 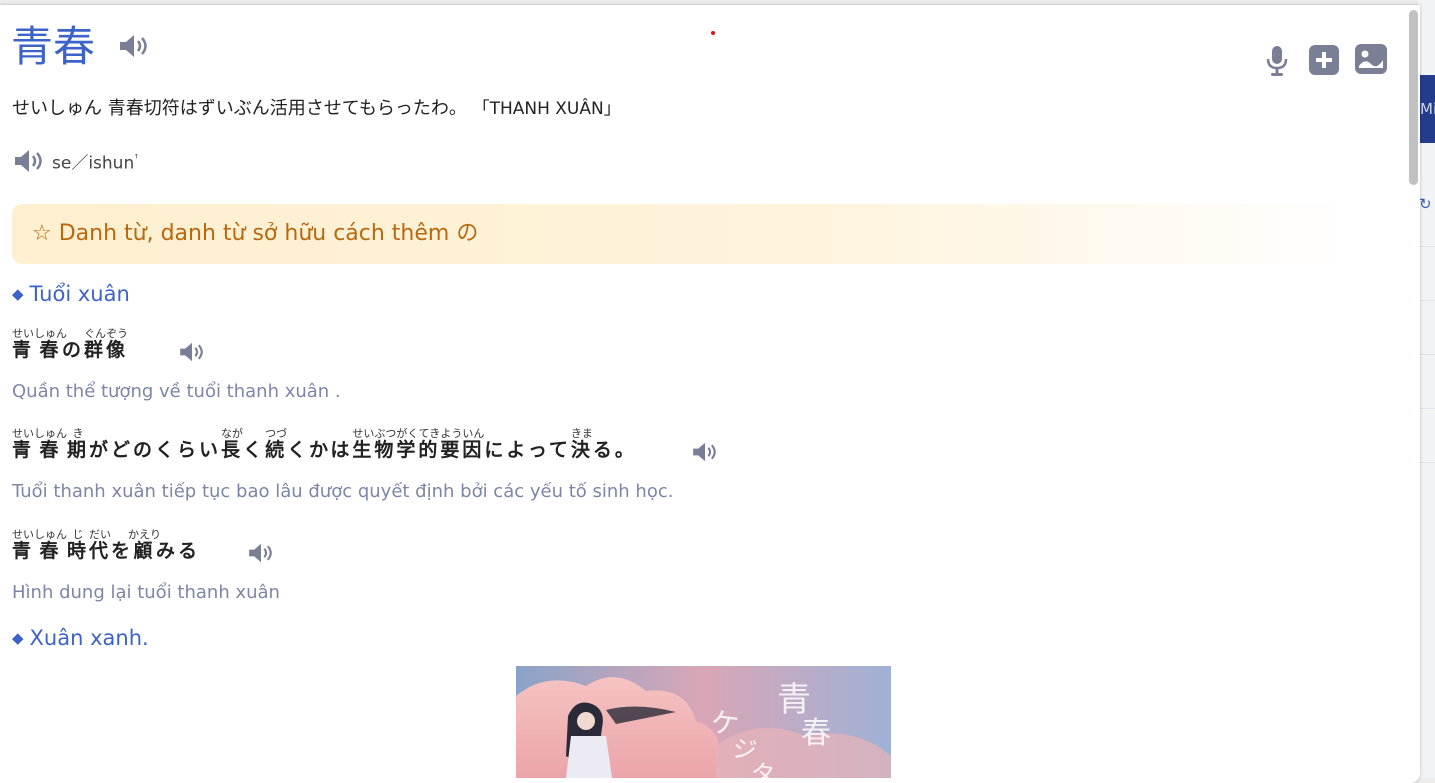 I want to click on kana-reading: せいしゅん, so click(x=57, y=108).